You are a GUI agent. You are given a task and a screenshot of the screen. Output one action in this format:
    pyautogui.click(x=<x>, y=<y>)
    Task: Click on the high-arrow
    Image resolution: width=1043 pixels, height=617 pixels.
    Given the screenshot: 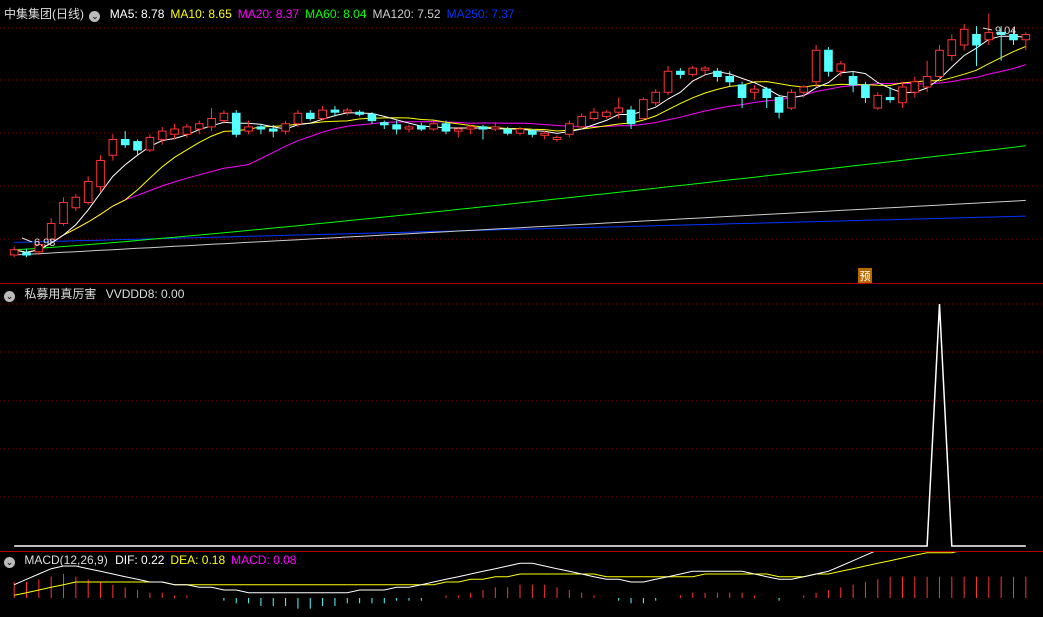 What is the action you would take?
    pyautogui.click(x=987, y=29)
    